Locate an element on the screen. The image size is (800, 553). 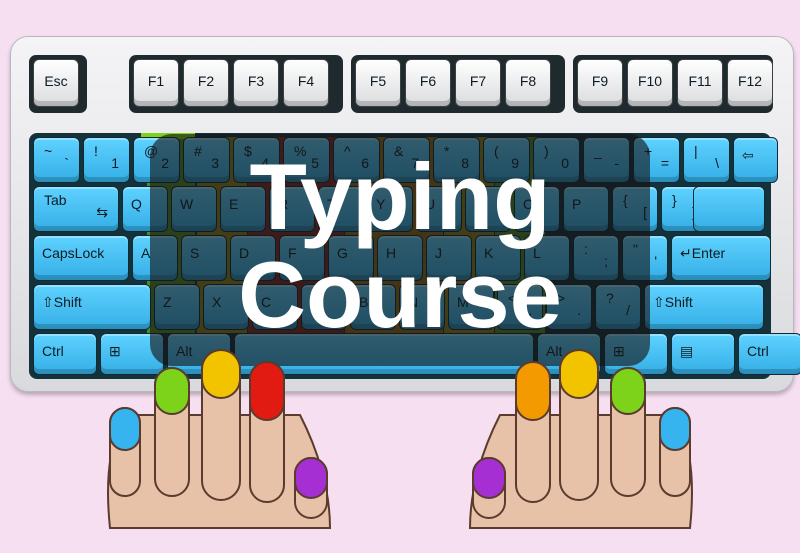
right-index-tip is located at coordinates (533, 391).